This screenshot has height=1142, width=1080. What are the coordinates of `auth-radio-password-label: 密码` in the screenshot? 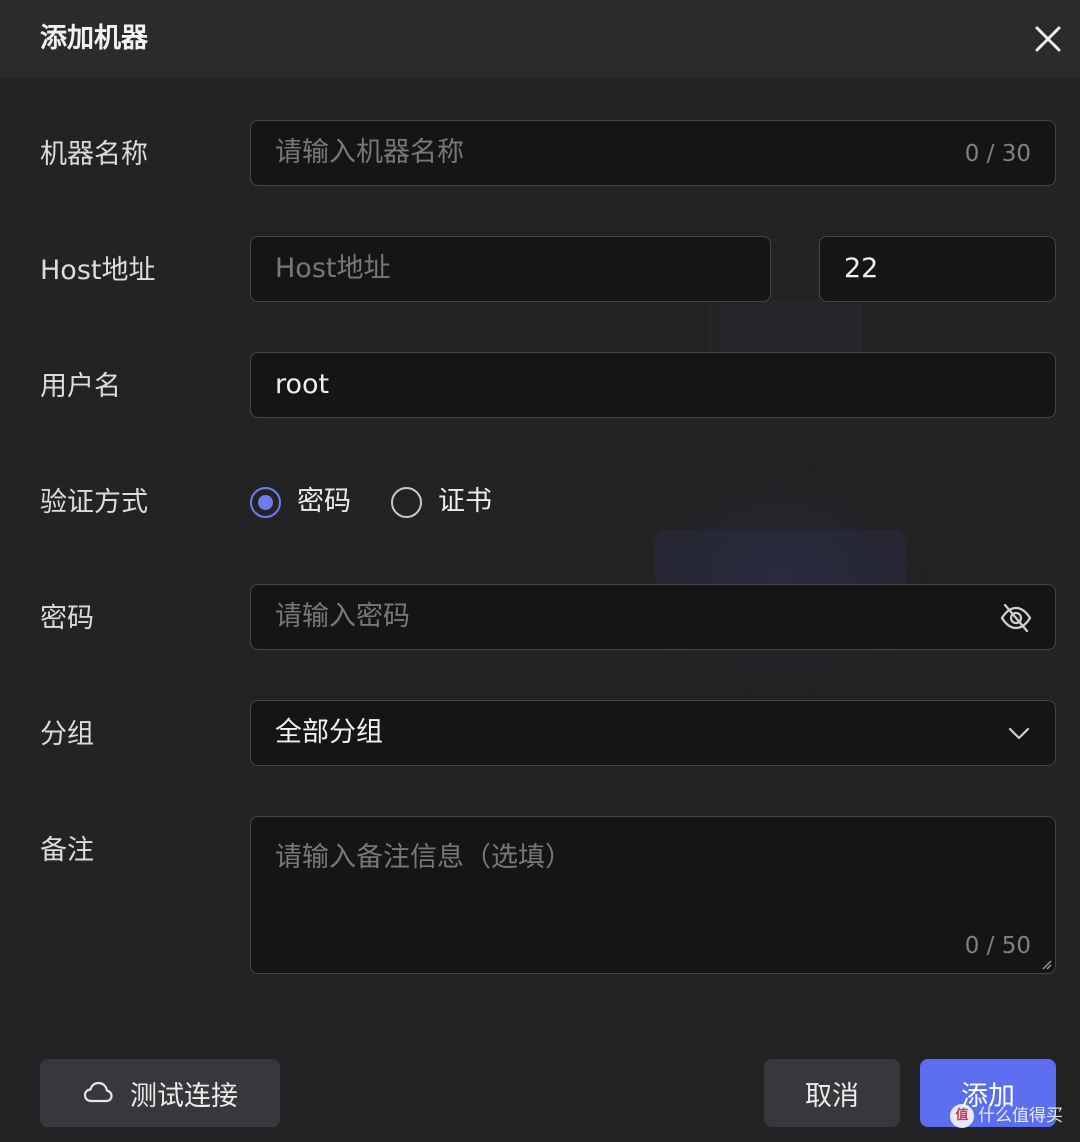 It's located at (324, 501).